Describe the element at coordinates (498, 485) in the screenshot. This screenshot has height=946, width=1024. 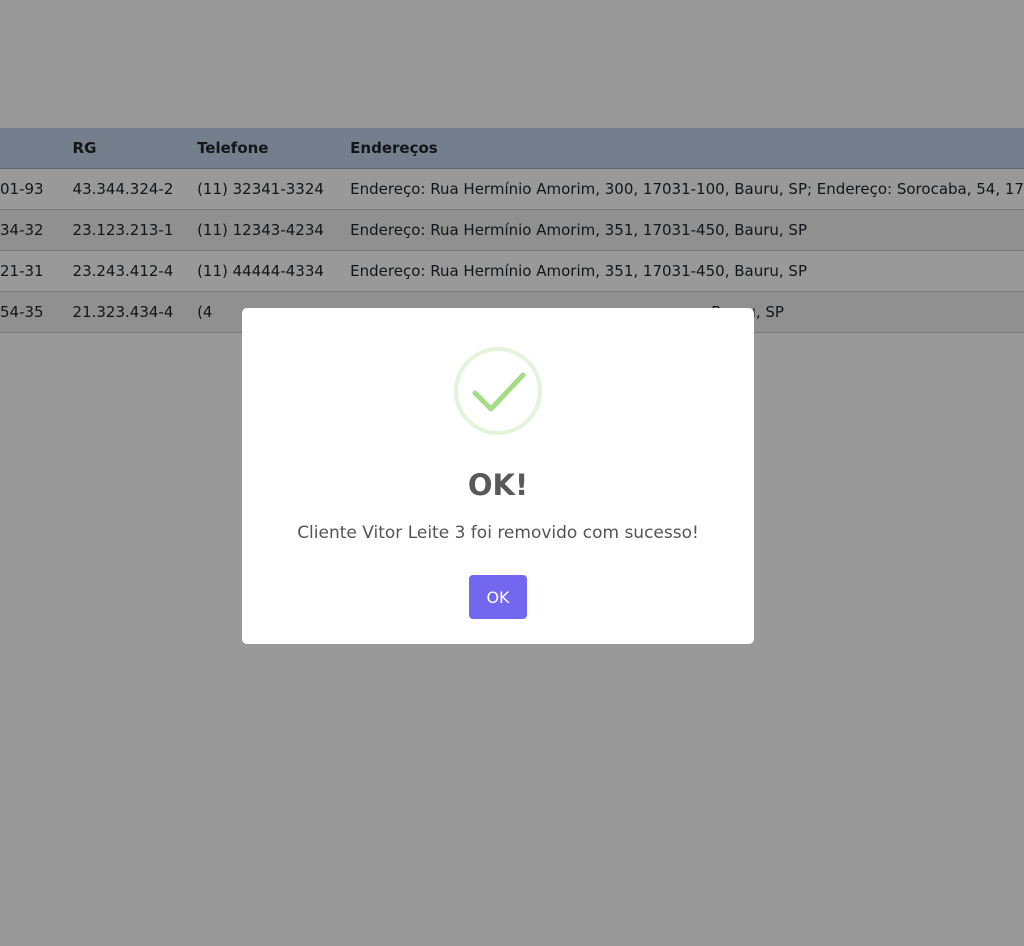
I see `dialog-title: OK!` at that location.